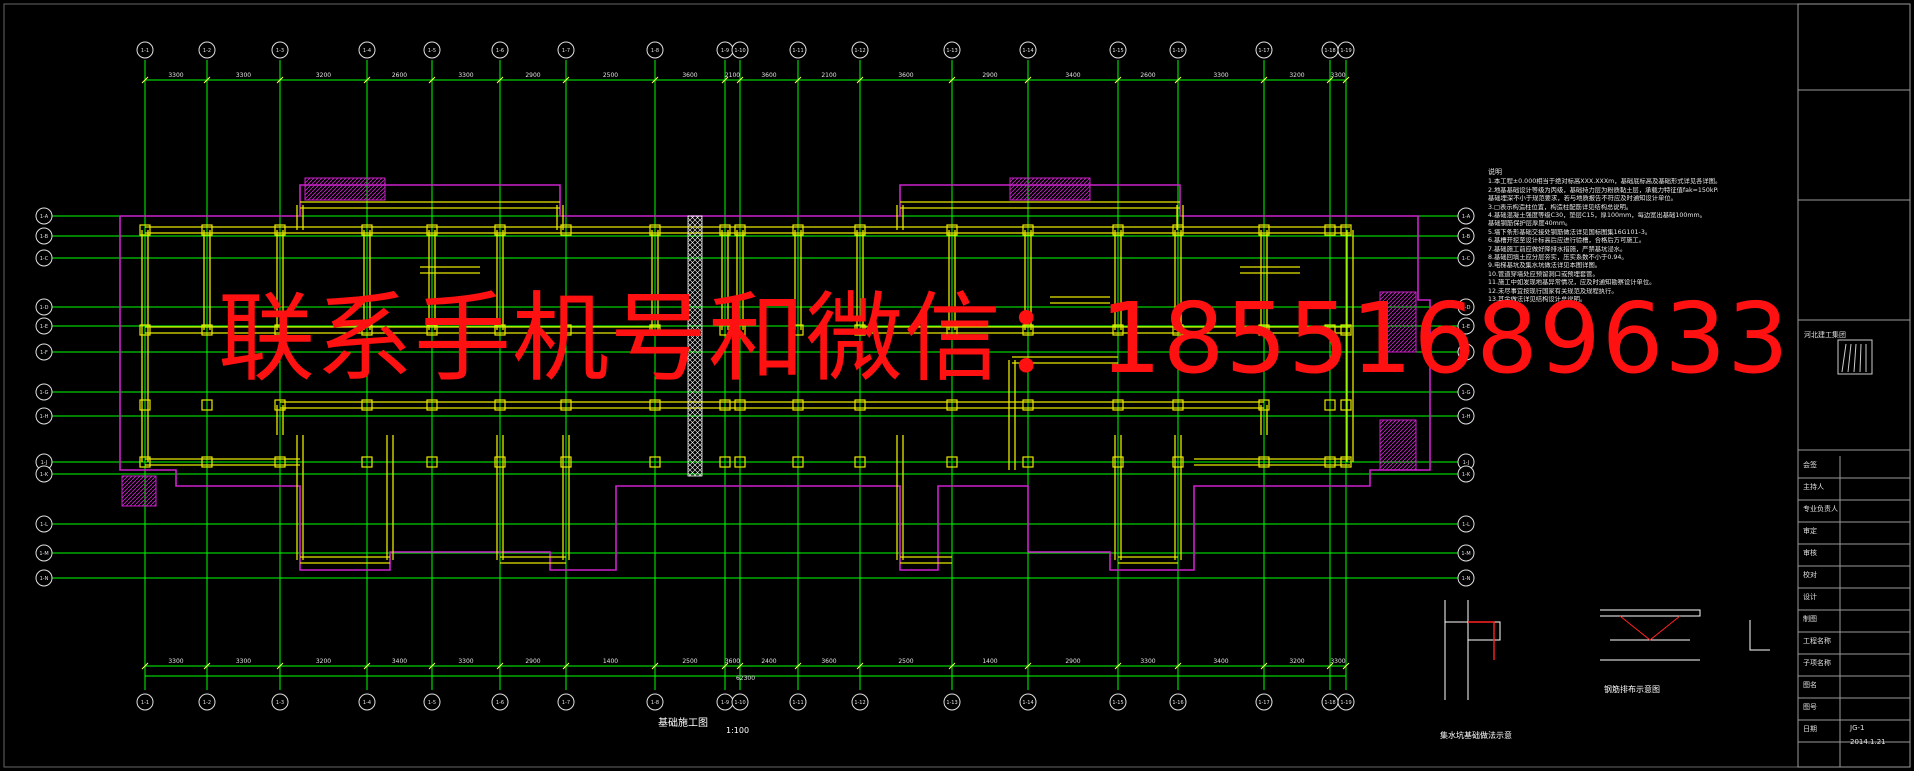 The image size is (1914, 771). I want to click on title-block-row-label: 会签, so click(1810, 465).